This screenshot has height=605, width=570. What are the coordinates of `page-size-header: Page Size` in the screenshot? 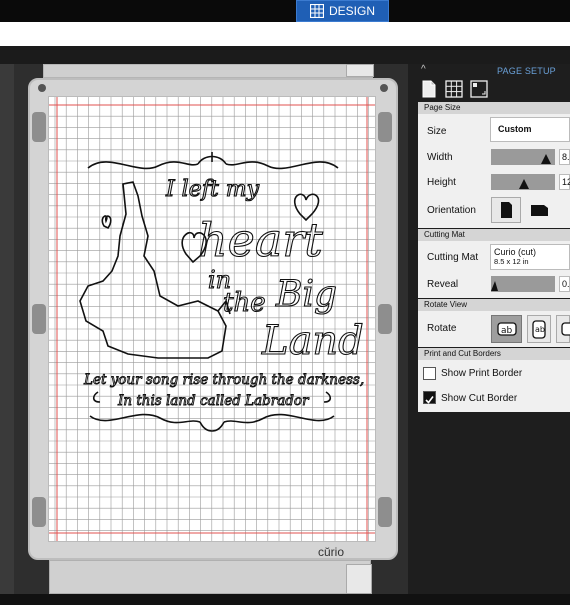 It's located at (494, 108).